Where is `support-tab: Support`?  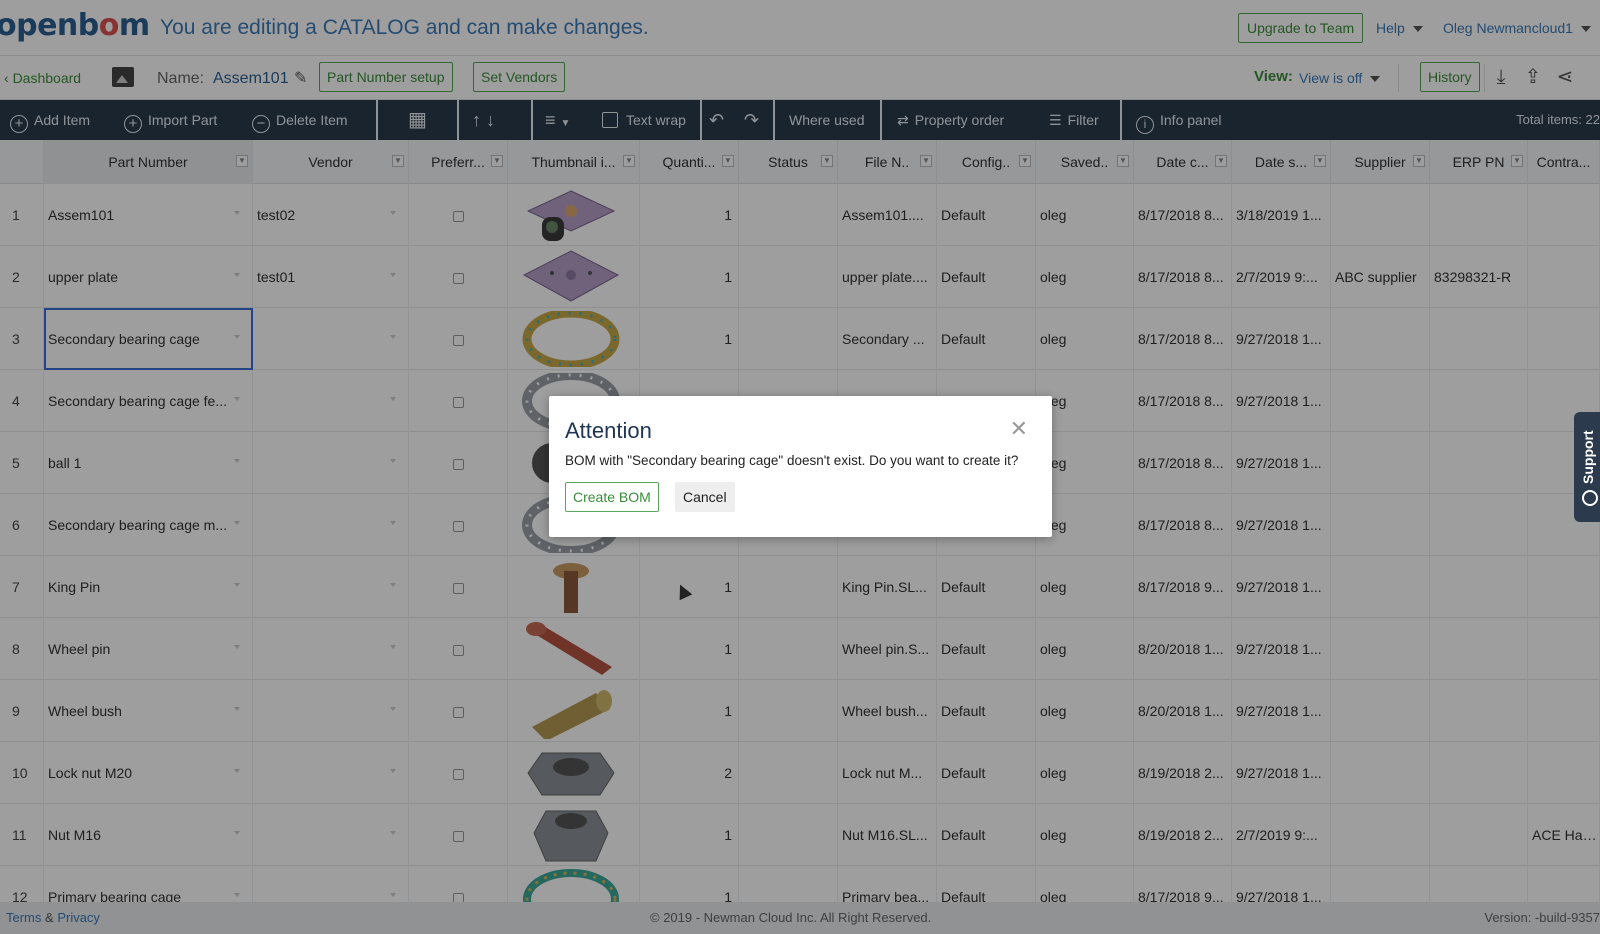 support-tab: Support is located at coordinates (1587, 467).